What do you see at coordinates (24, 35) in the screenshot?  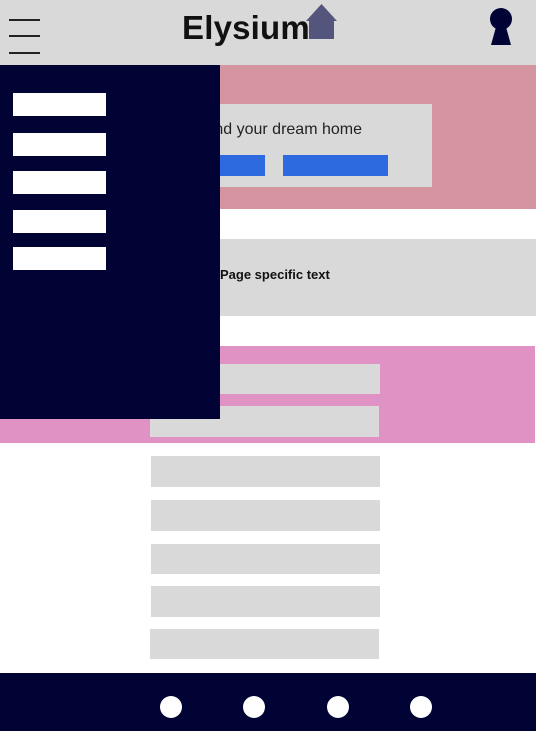 I see `hamburger-menu-icon` at bounding box center [24, 35].